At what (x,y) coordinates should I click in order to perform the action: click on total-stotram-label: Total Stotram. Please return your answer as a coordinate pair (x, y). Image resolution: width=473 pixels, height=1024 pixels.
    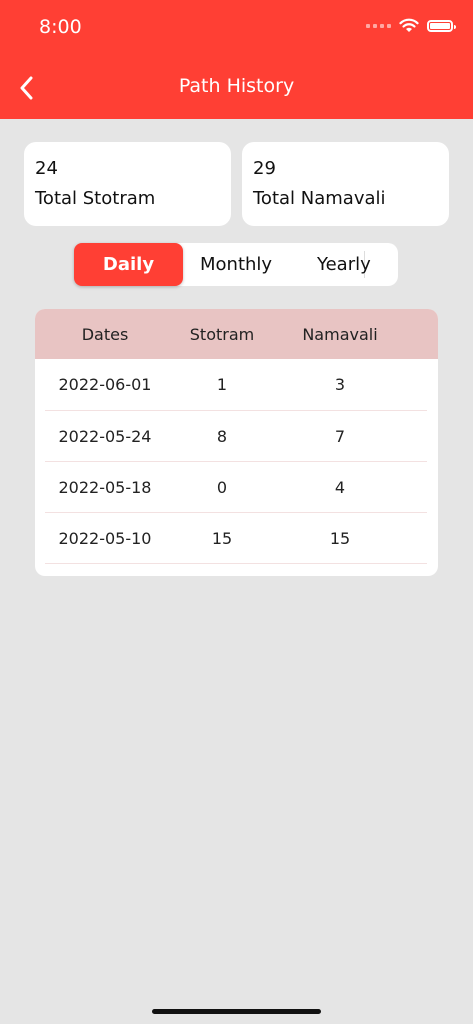
    Looking at the image, I should click on (95, 198).